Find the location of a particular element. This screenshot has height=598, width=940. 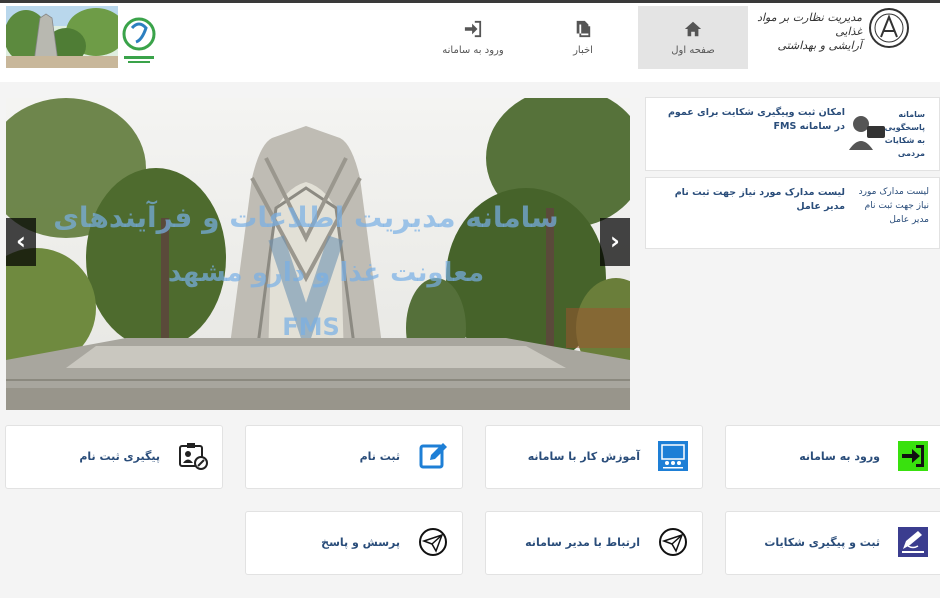

tile-register: ثبت نام is located at coordinates (354, 457).